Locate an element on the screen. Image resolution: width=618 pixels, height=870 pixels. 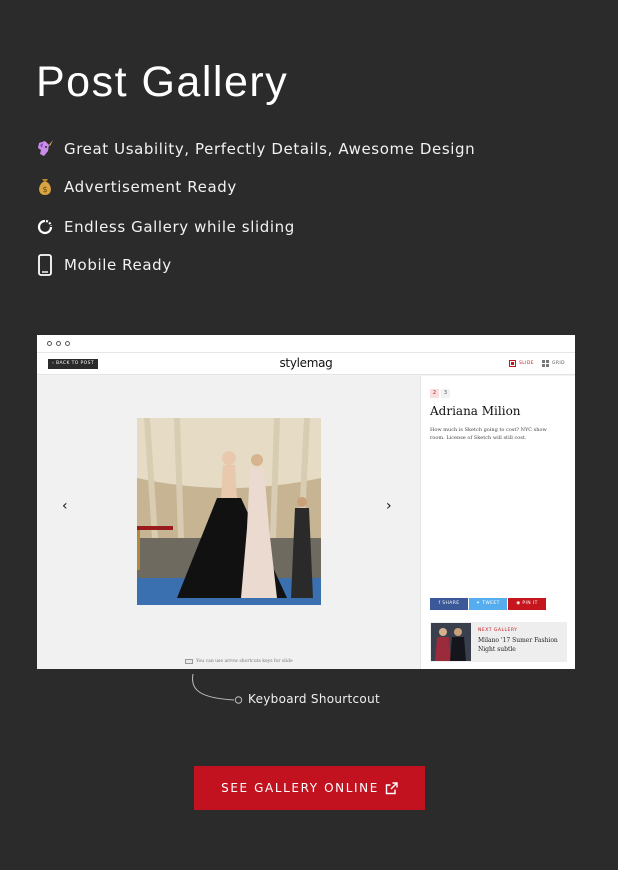
callout-connector is located at coordinates (217, 688).